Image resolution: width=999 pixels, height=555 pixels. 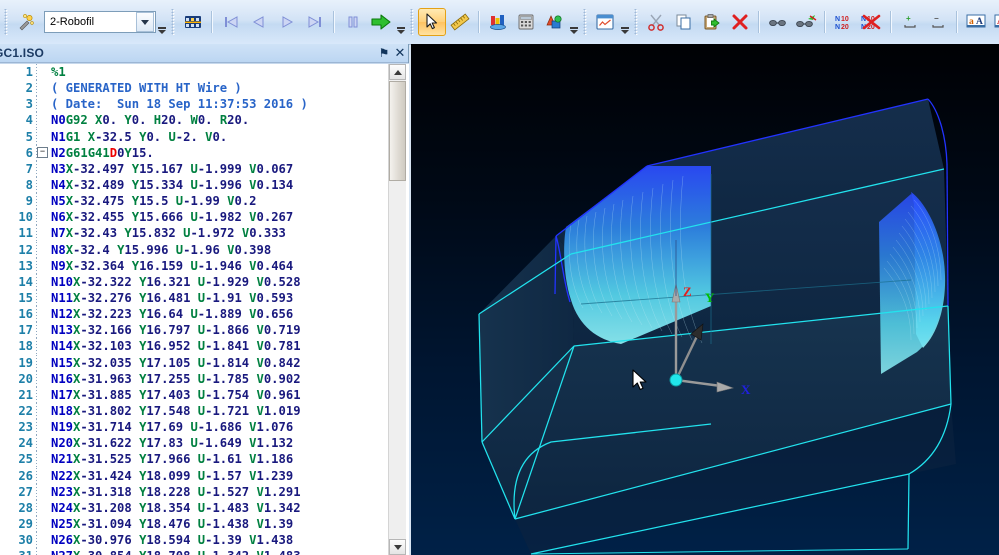 I want to click on wizard-wand-icon, so click(x=26, y=22).